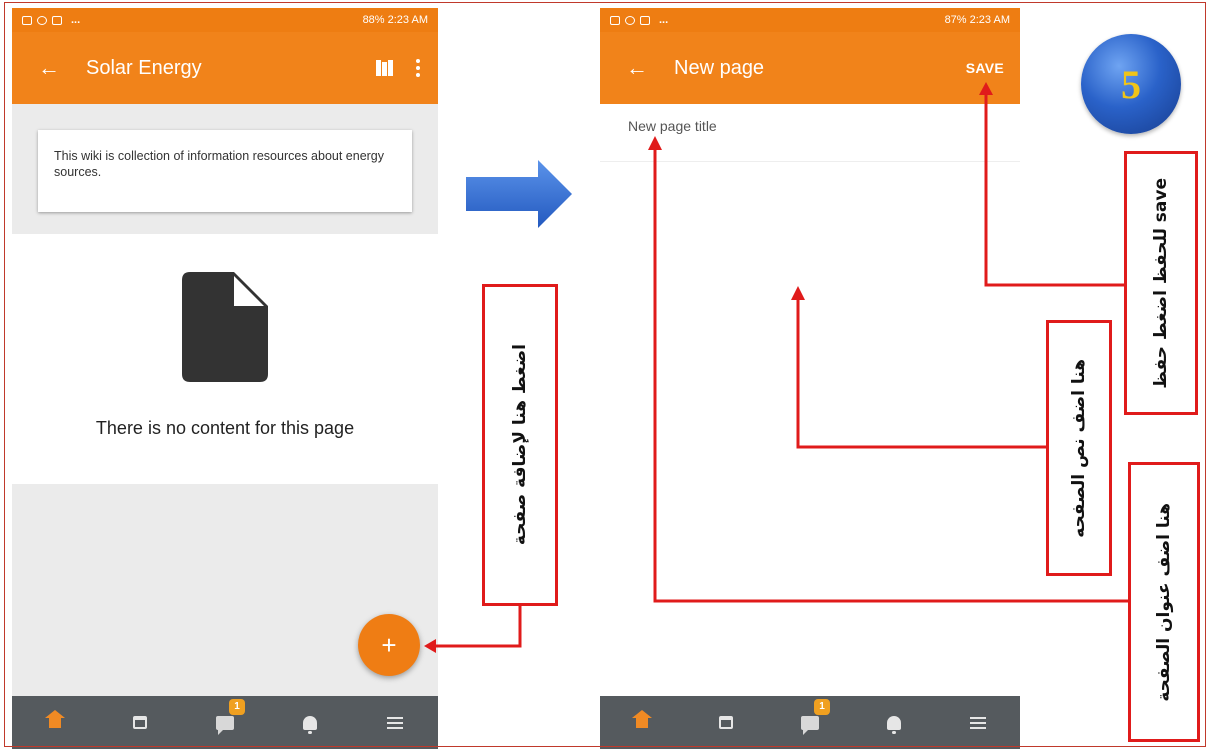  I want to click on page-title: New page, so click(719, 67).